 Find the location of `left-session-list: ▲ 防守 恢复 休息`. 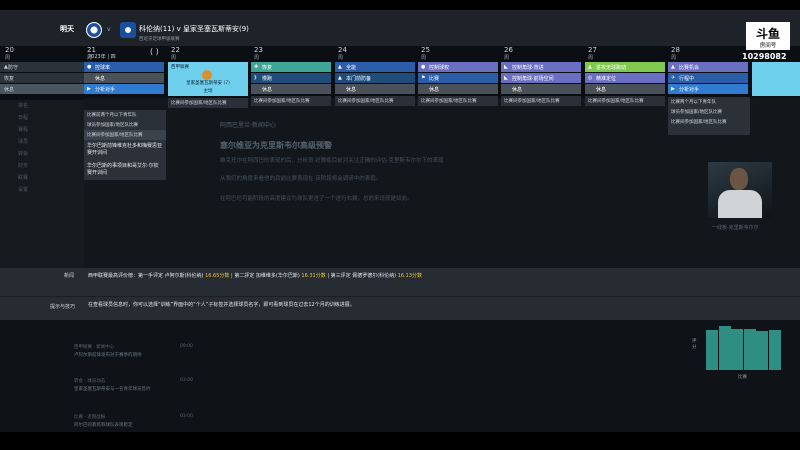

left-session-list: ▲ 防守 恢复 休息 is located at coordinates (42, 79).